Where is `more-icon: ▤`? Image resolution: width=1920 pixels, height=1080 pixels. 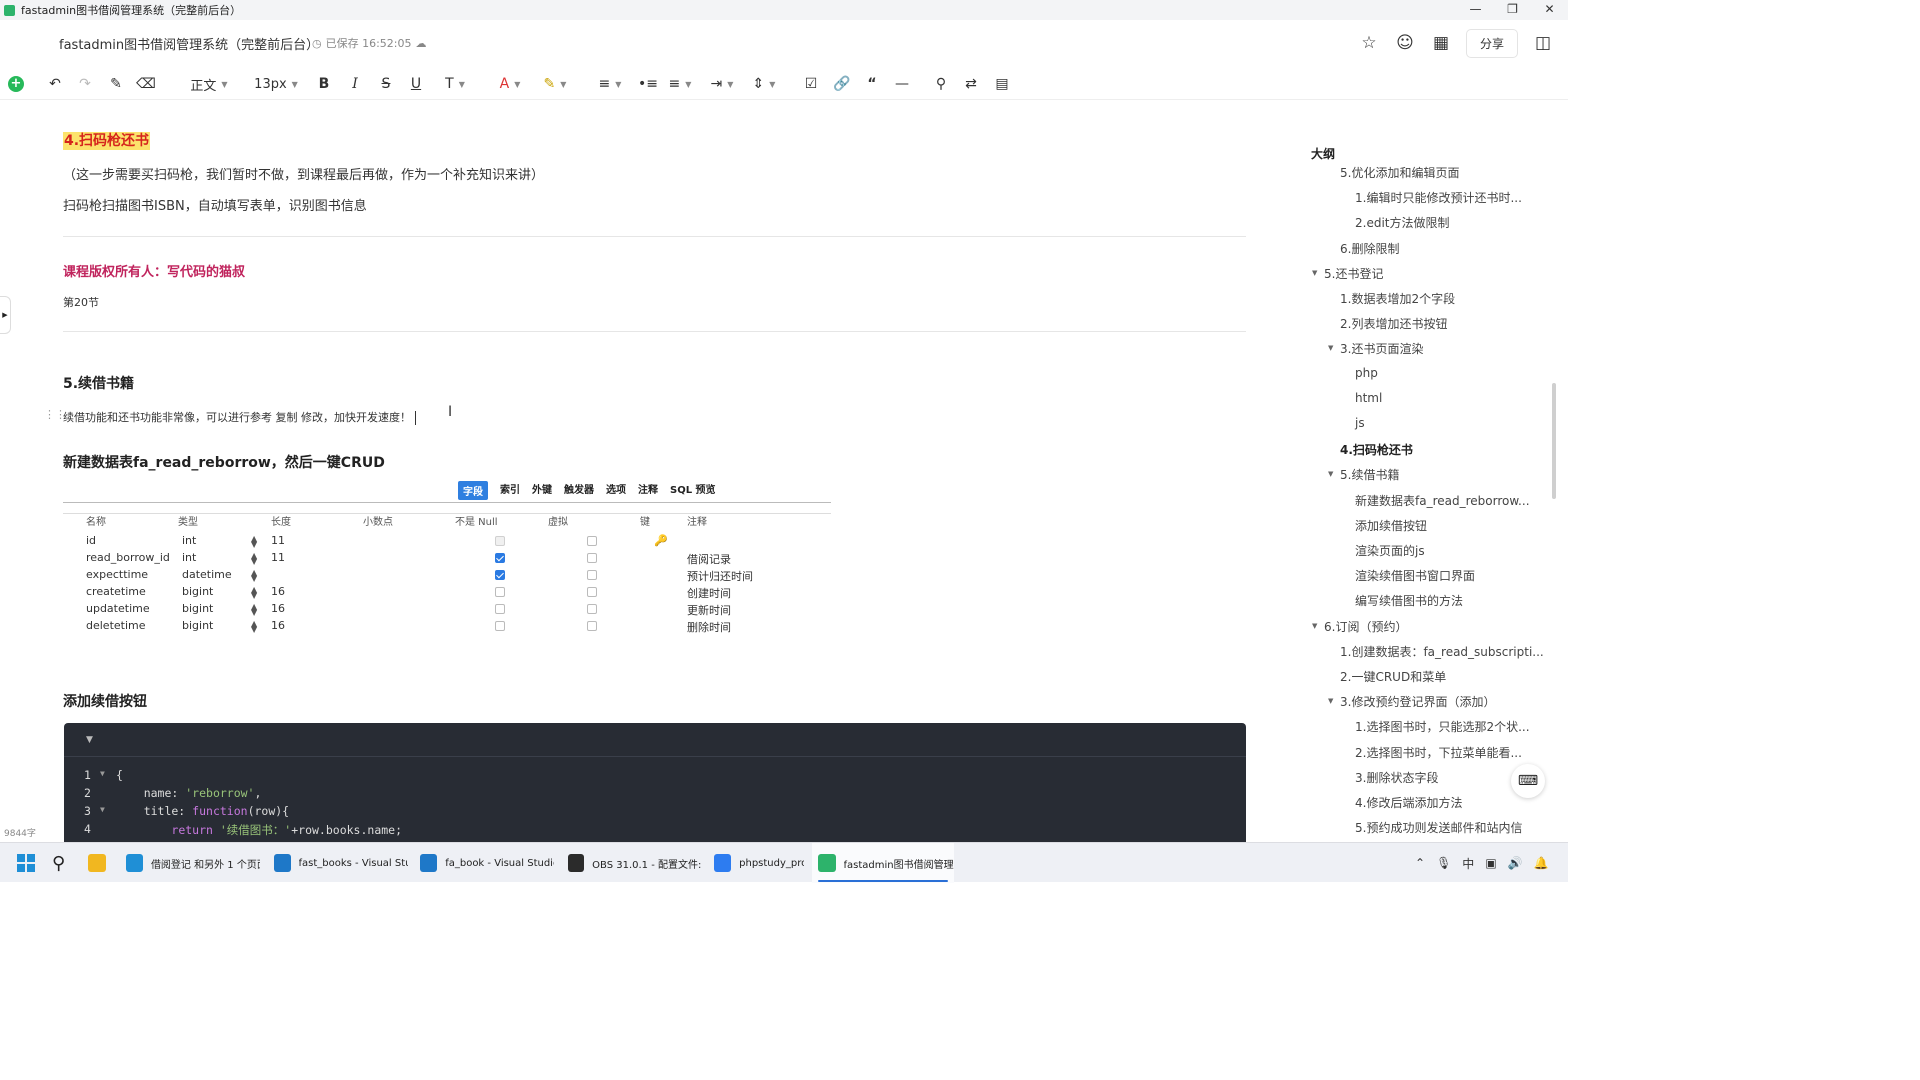 more-icon: ▤ is located at coordinates (1002, 84).